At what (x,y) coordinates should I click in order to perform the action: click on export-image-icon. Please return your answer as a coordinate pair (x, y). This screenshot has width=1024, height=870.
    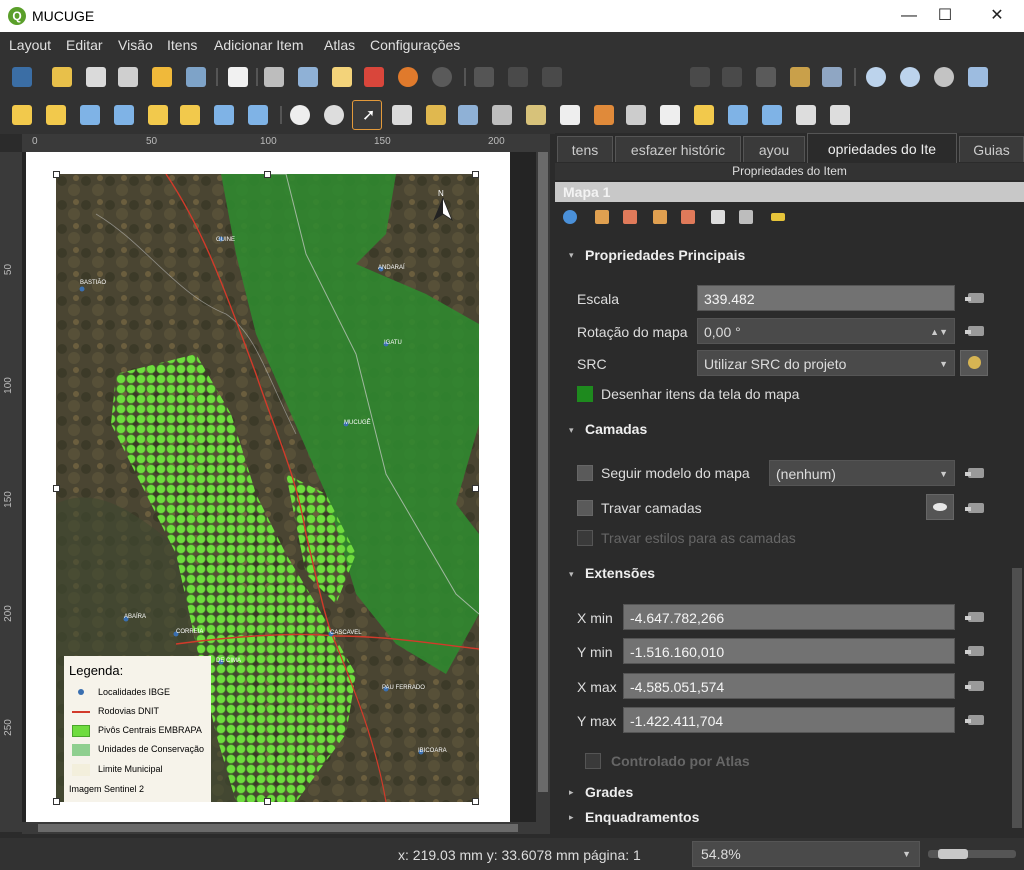
    Looking at the image, I should click on (308, 77).